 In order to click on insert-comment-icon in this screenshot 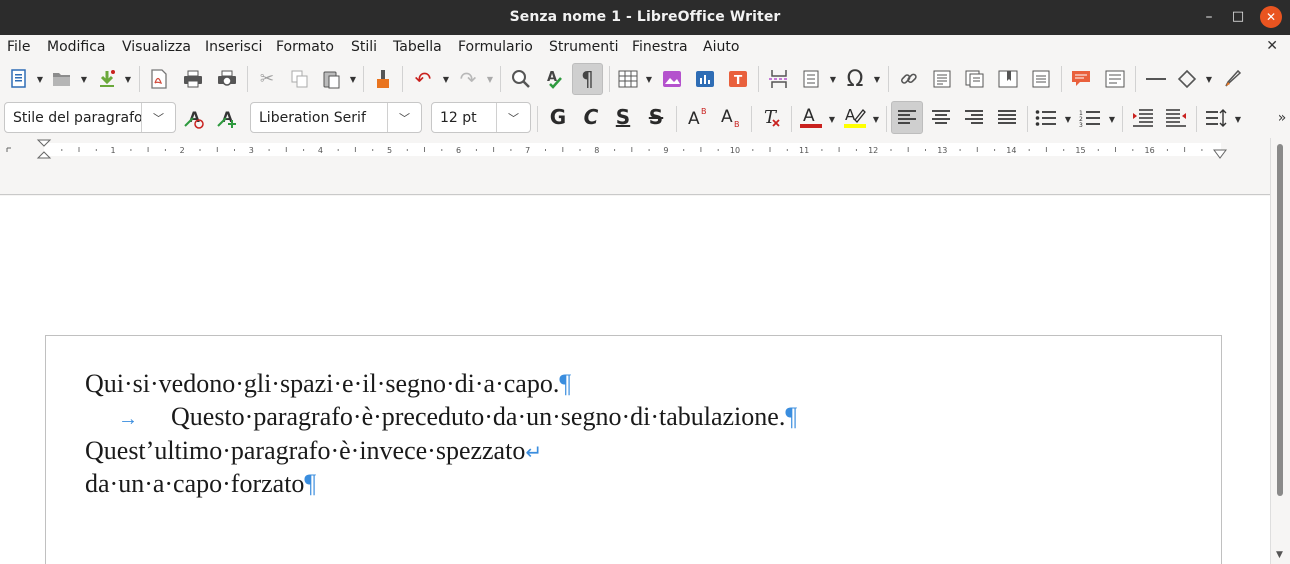, I will do `click(1081, 79)`.